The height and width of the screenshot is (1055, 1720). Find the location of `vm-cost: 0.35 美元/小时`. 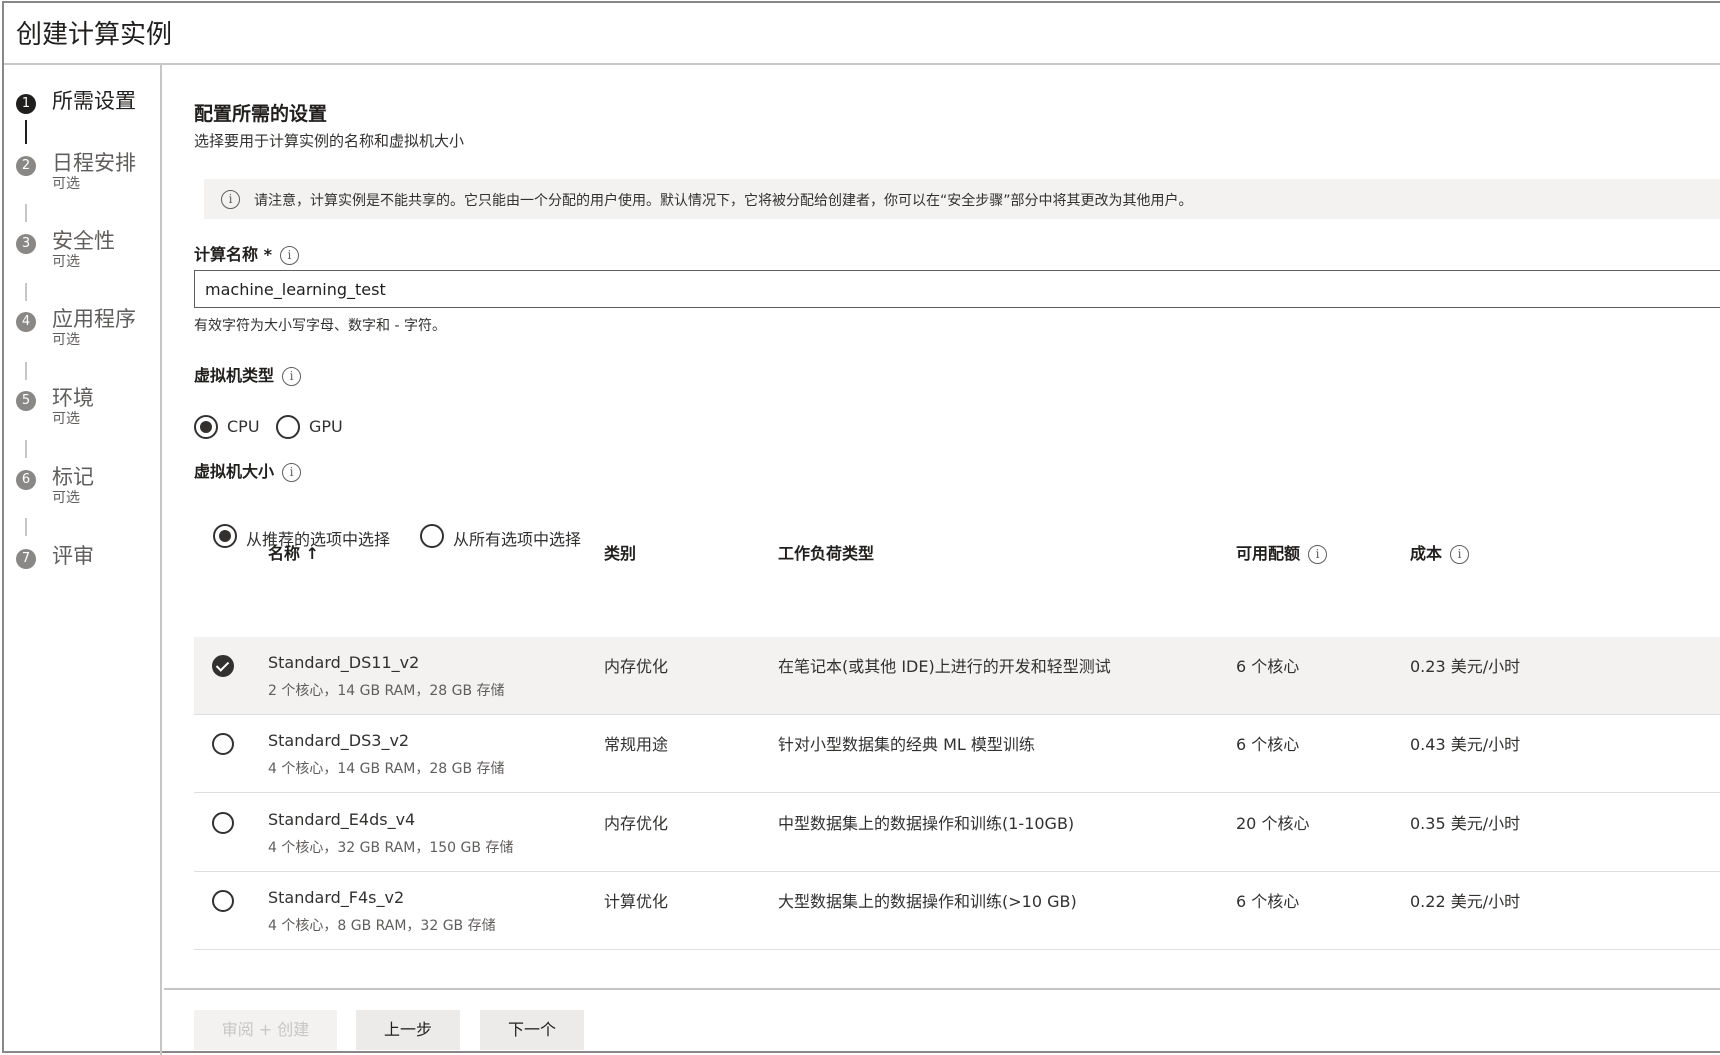

vm-cost: 0.35 美元/小时 is located at coordinates (1465, 823).